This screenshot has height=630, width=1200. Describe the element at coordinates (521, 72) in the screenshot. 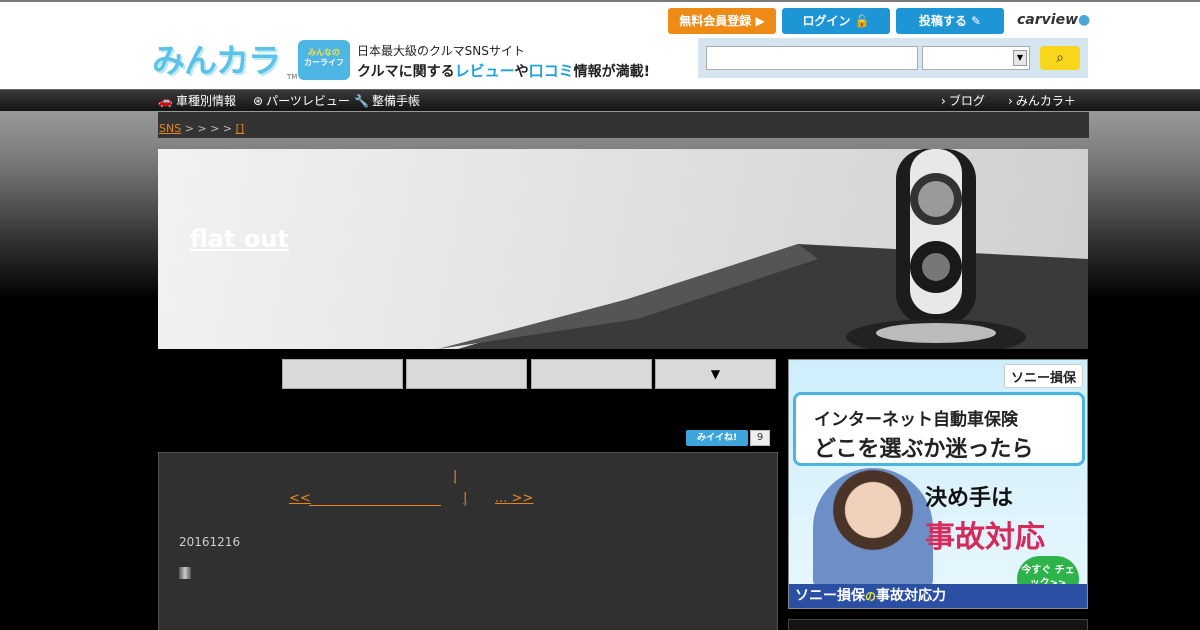

I see `tagline-mid: や` at that location.